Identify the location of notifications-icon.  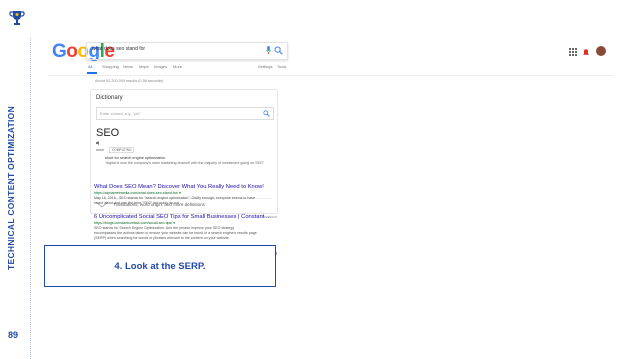
(586, 52).